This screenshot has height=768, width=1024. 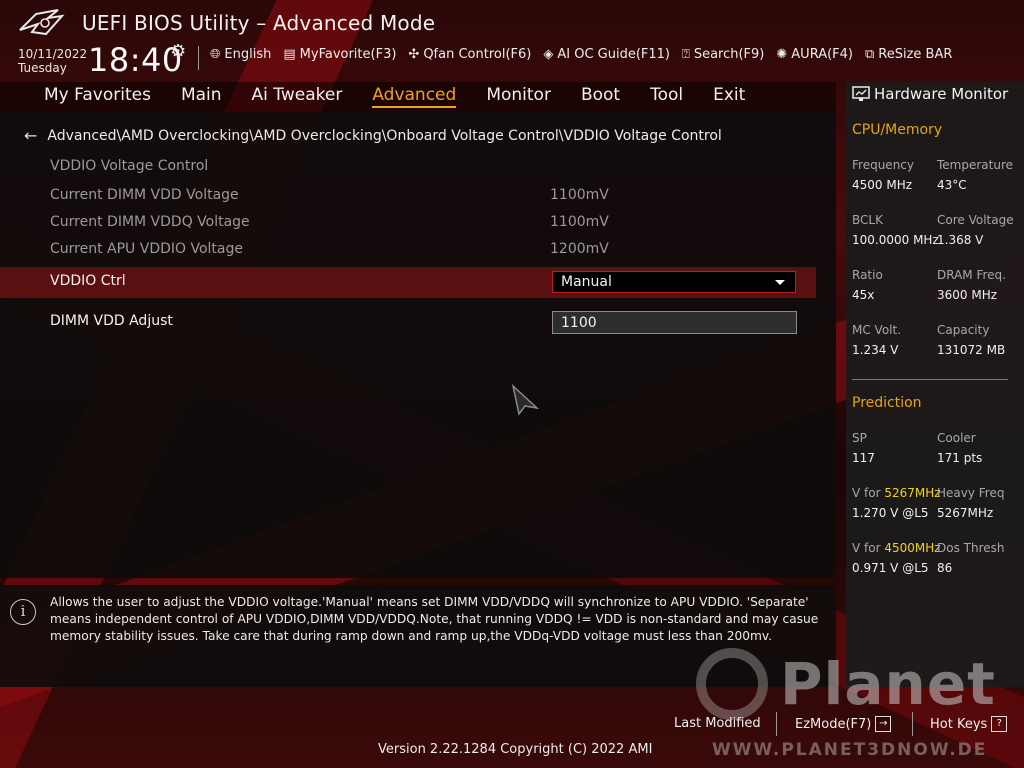 What do you see at coordinates (960, 240) in the screenshot?
I see `core-voltage-value: 1.368 V` at bounding box center [960, 240].